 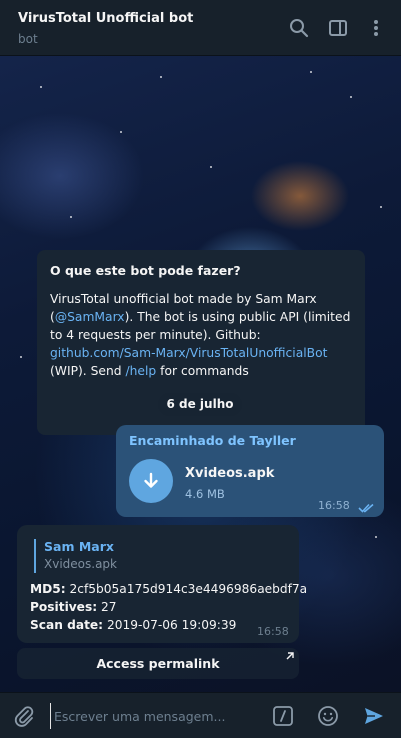 I want to click on scan-date-row: Scan date: 2019-07-06 19:09:39, so click(x=133, y=625).